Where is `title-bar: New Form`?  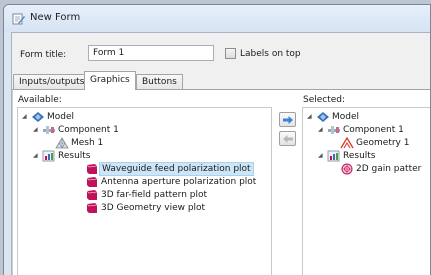 title-bar: New Form is located at coordinates (217, 18).